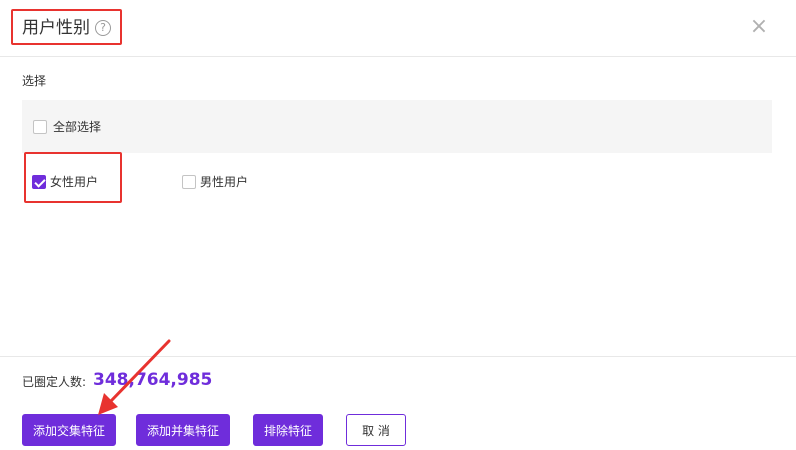  What do you see at coordinates (77, 127) in the screenshot?
I see `select-all-label: 全部选择` at bounding box center [77, 127].